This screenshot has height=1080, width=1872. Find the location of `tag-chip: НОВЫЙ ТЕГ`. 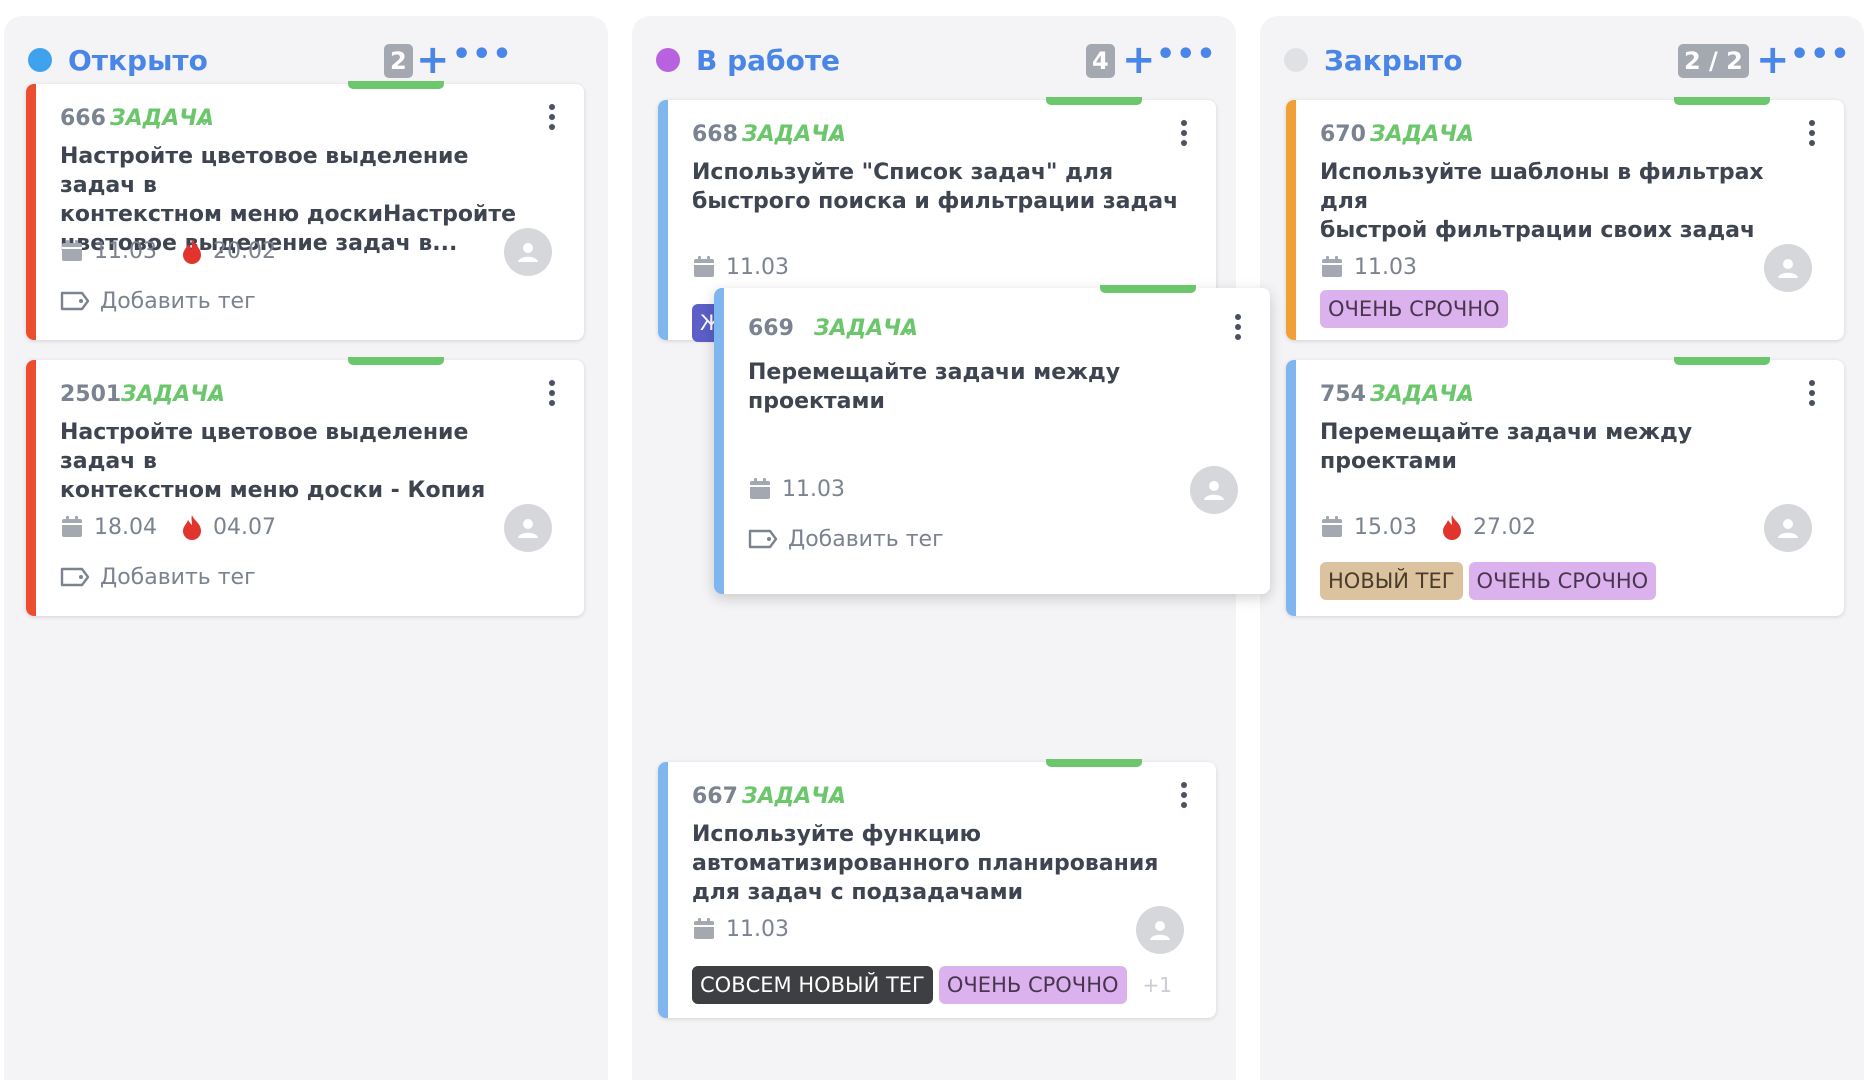

tag-chip: НОВЫЙ ТЕГ is located at coordinates (1391, 581).